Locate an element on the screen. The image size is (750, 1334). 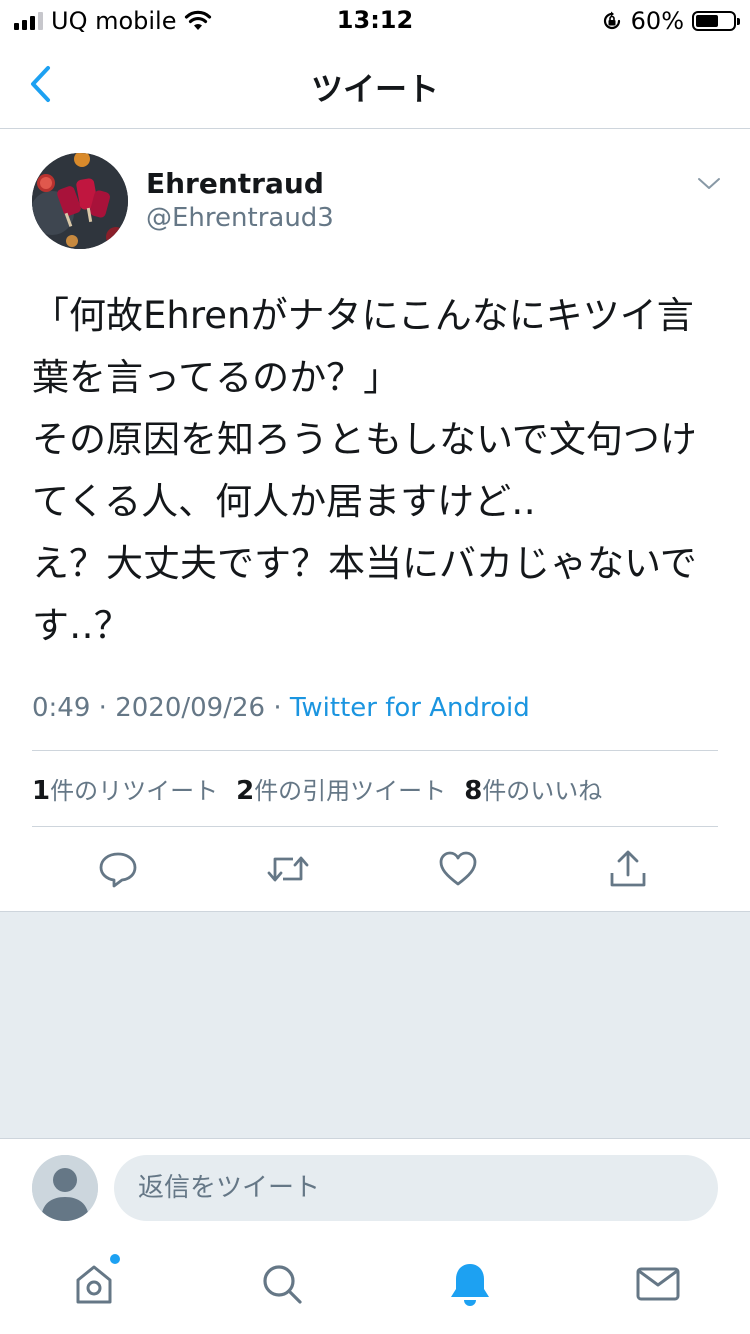
tab-bar is located at coordinates (375, 1285).